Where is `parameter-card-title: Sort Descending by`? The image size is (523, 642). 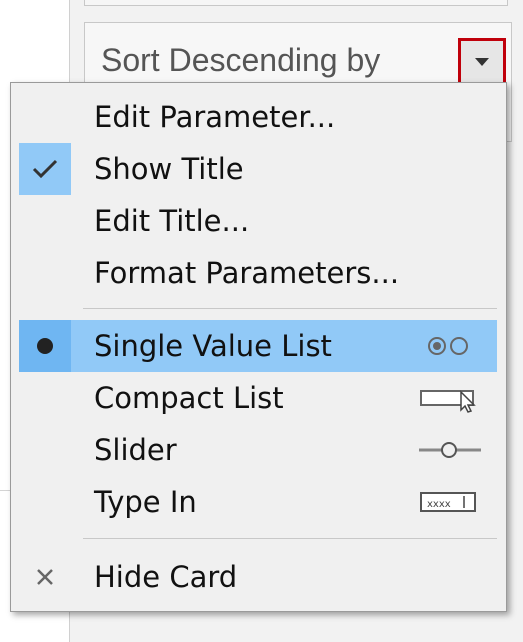 parameter-card-title: Sort Descending by is located at coordinates (241, 60).